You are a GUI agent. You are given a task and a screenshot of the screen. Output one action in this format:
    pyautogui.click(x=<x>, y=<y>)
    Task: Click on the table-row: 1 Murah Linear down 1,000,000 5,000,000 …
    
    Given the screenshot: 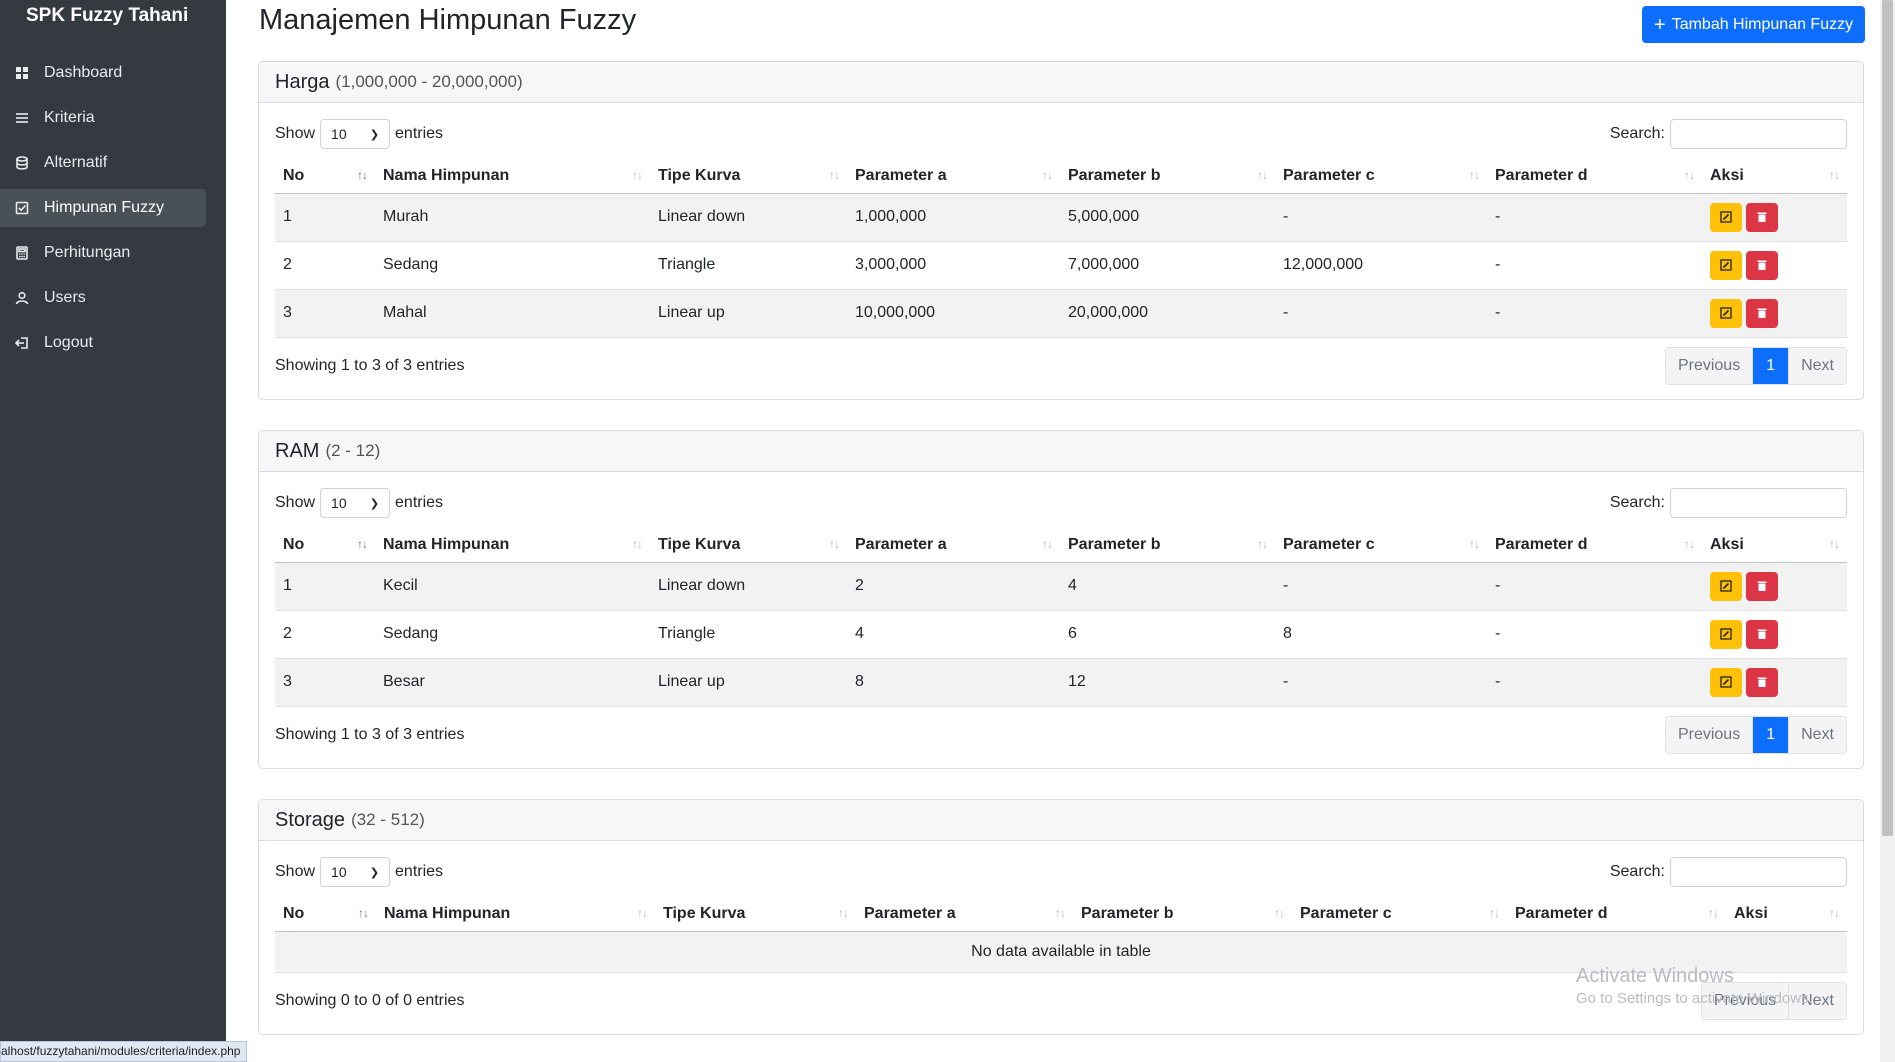 What is the action you would take?
    pyautogui.click(x=1061, y=217)
    